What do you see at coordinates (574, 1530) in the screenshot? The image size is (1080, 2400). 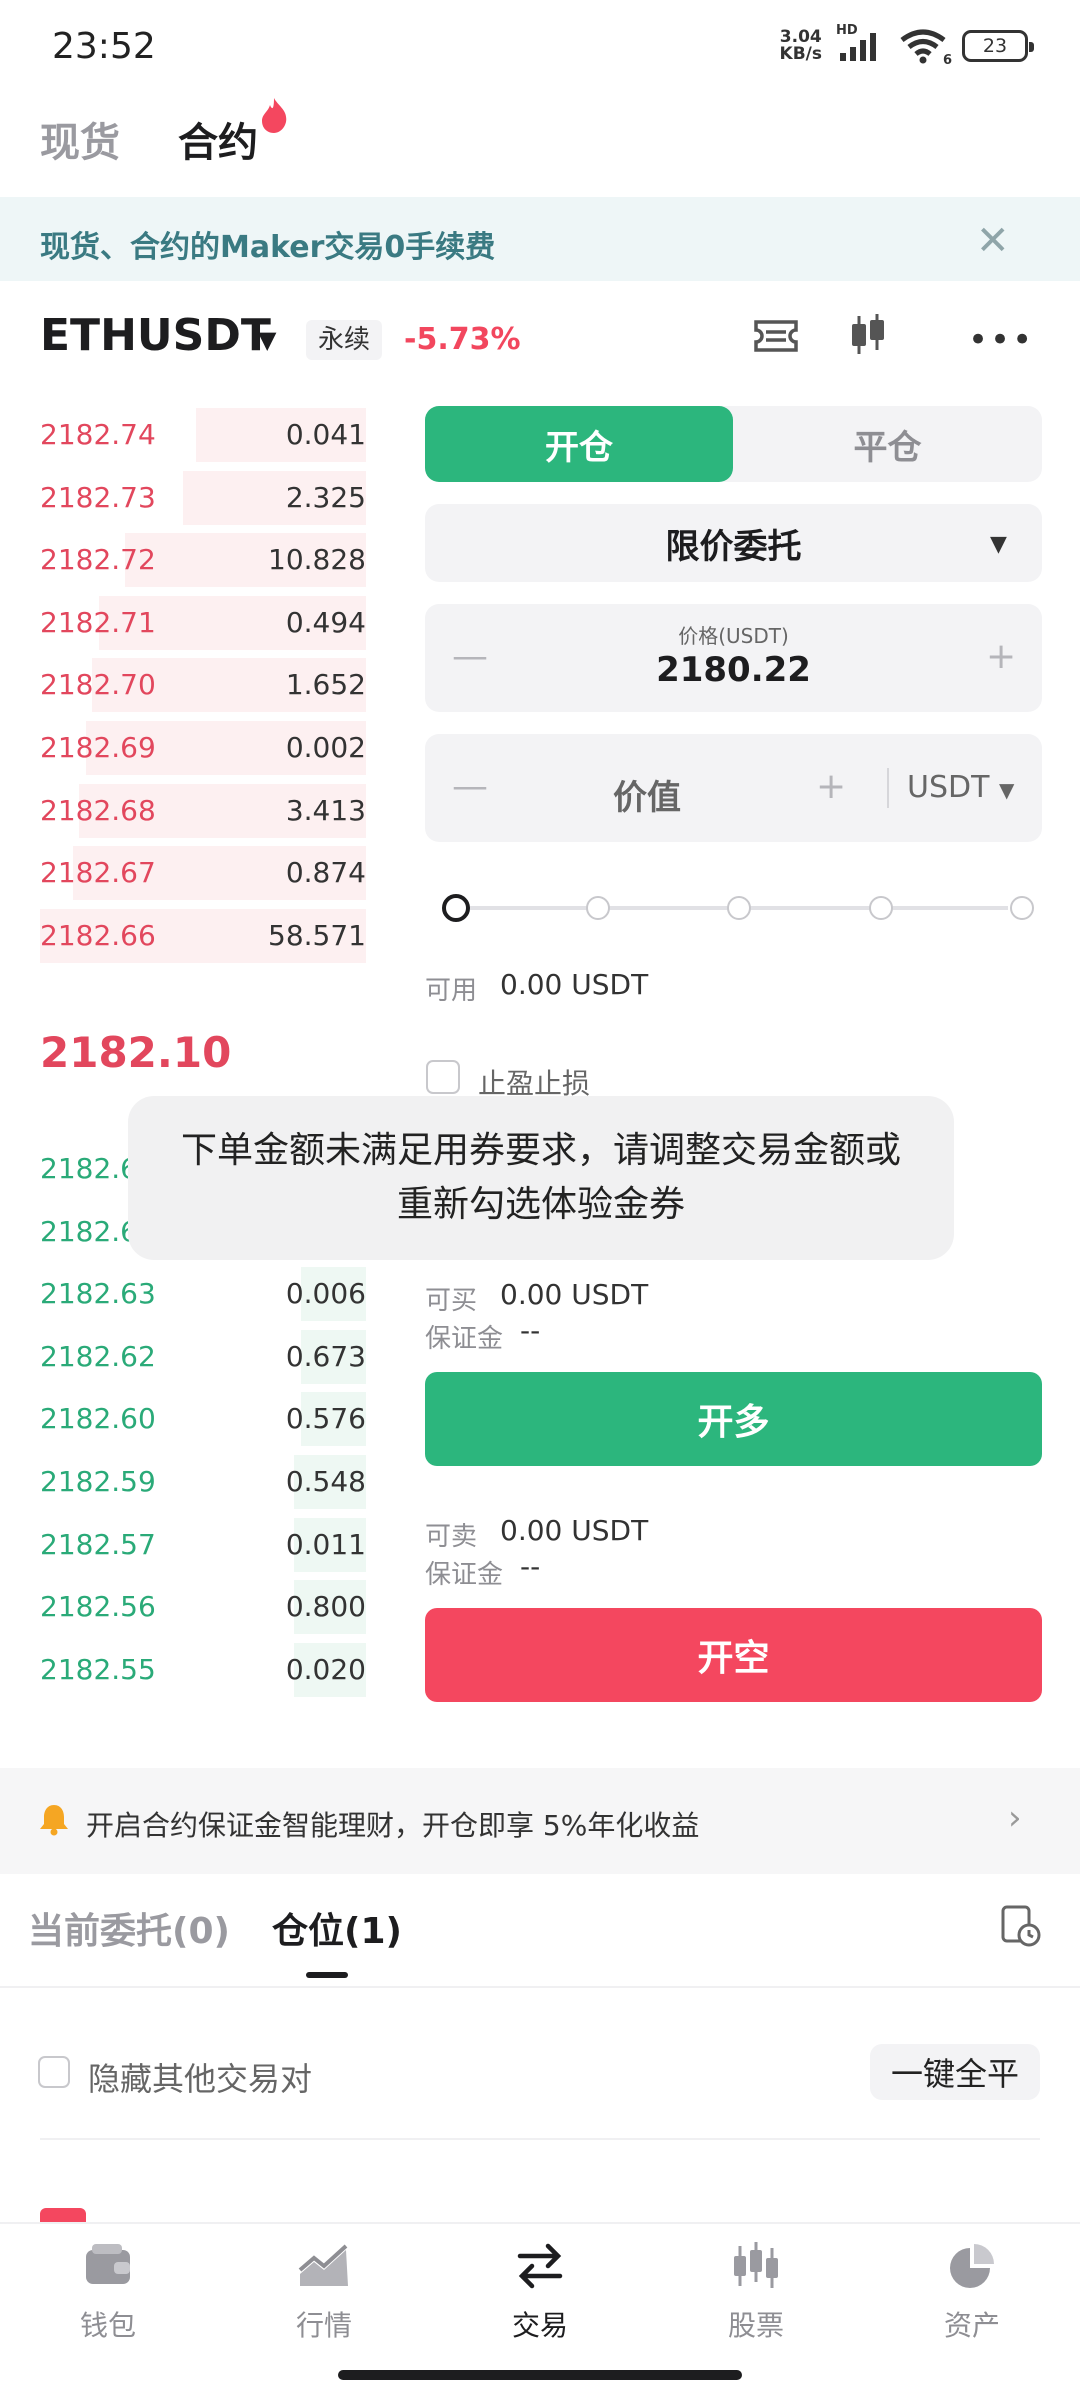 I see `sellable-value: 0.00 USDT` at bounding box center [574, 1530].